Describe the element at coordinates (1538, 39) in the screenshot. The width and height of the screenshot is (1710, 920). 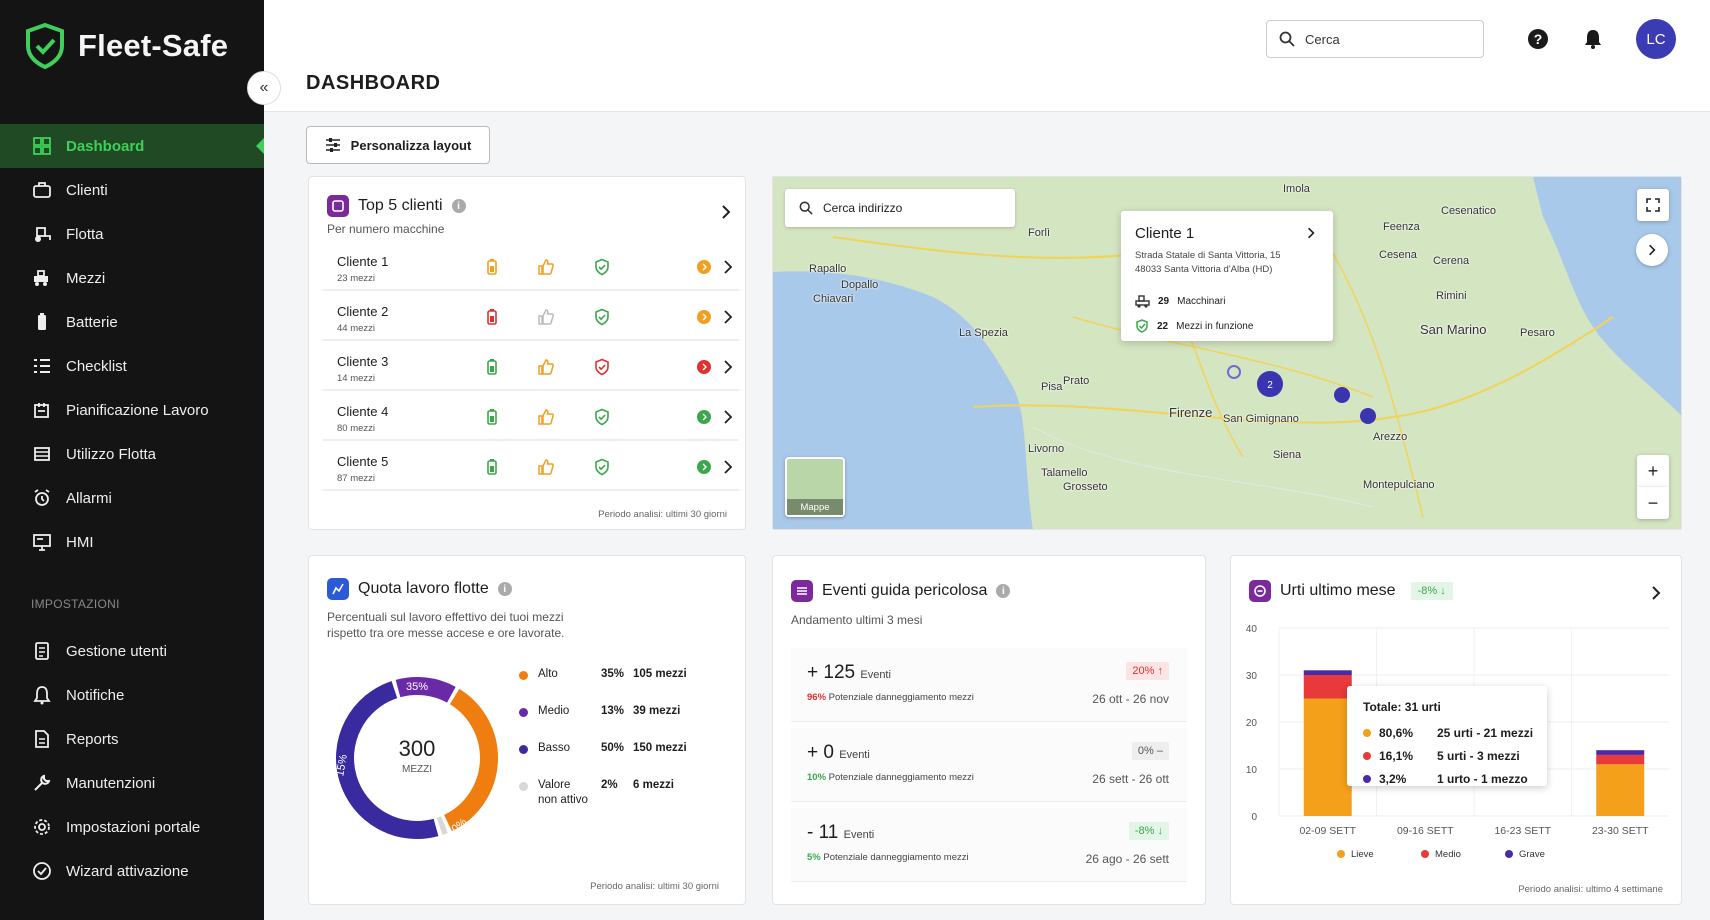
I see `help-icon: ?` at that location.